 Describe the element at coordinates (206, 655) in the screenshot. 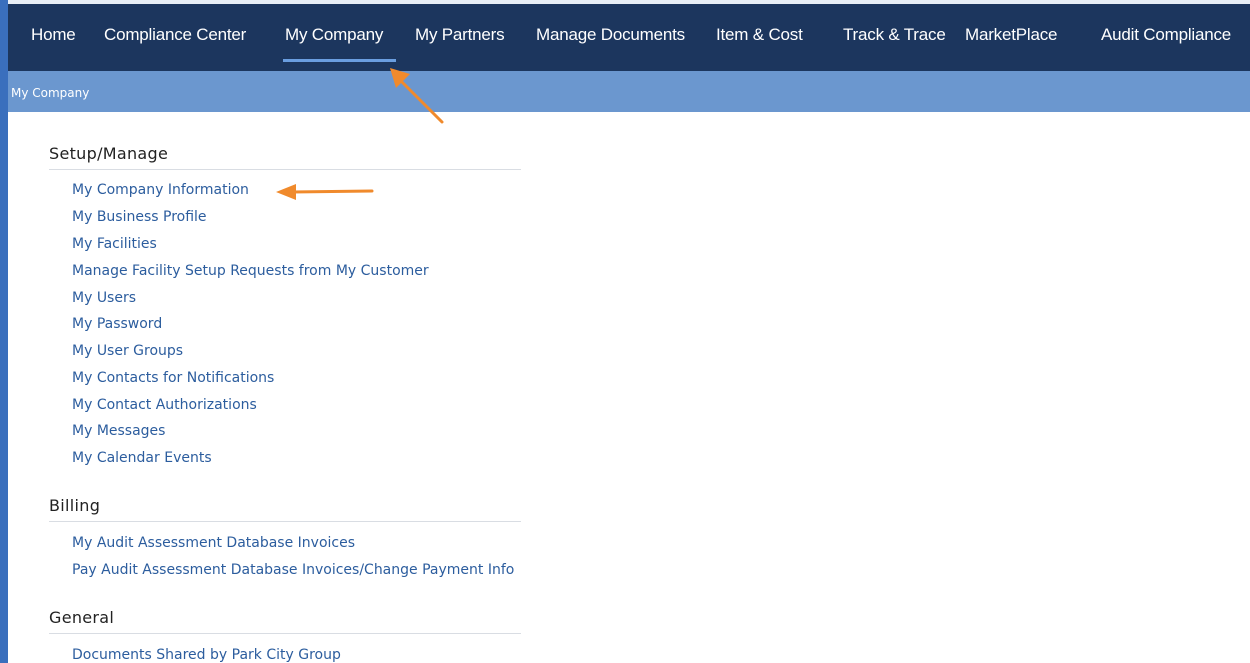

I see `link-documents-shared-by-park-city-group: Documents Shared by Park City Group` at that location.